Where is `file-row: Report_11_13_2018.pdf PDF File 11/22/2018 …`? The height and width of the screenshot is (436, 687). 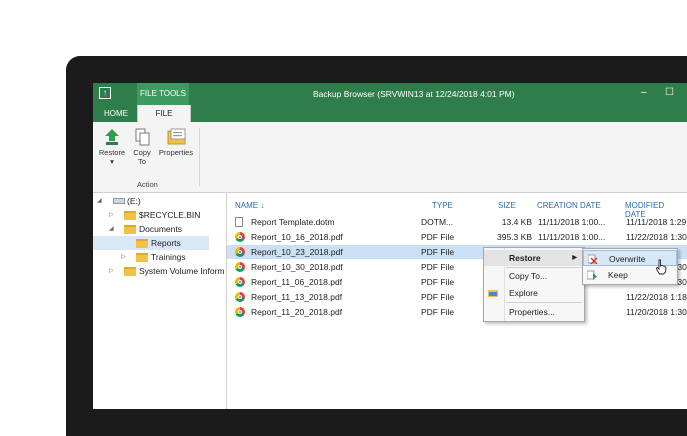
file-row: Report_11_13_2018.pdf PDF File 11/22/2018 … is located at coordinates (457, 297).